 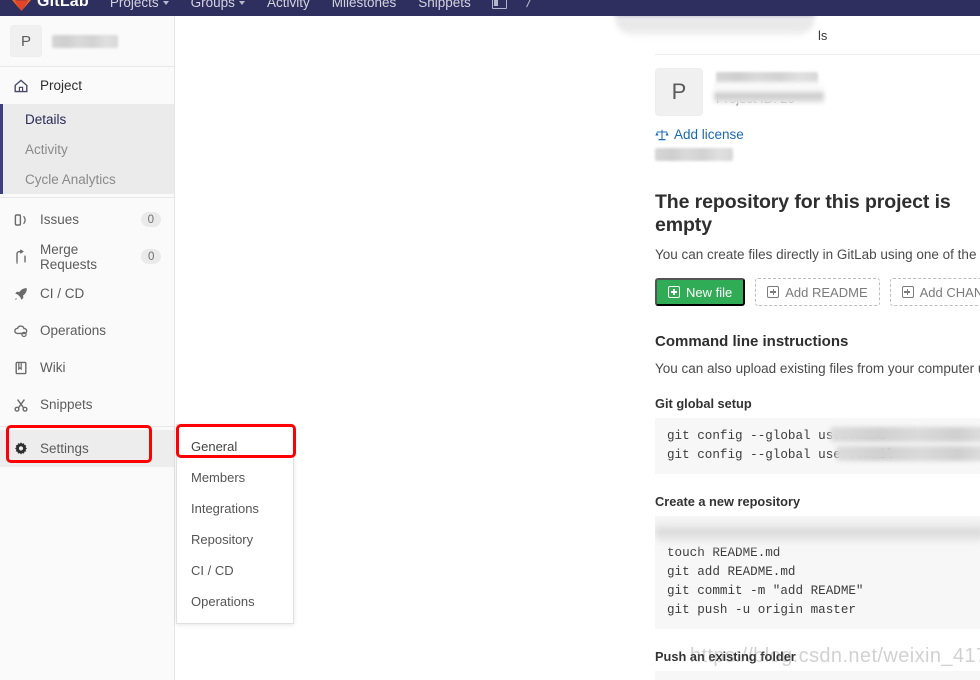 What do you see at coordinates (700, 292) in the screenshot?
I see `new-file-button: New file` at bounding box center [700, 292].